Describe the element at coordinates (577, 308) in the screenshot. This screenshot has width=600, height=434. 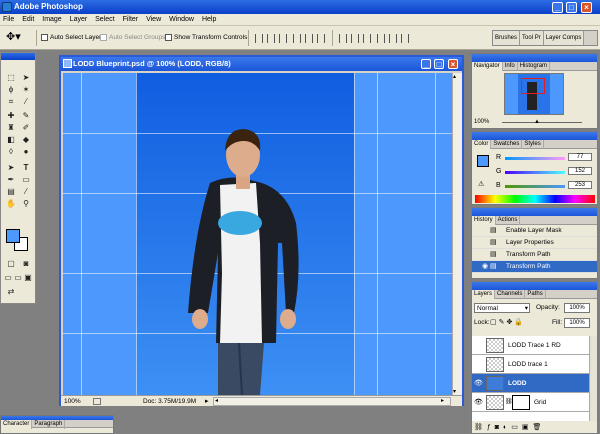
I see `opacity-field: 100%` at that location.